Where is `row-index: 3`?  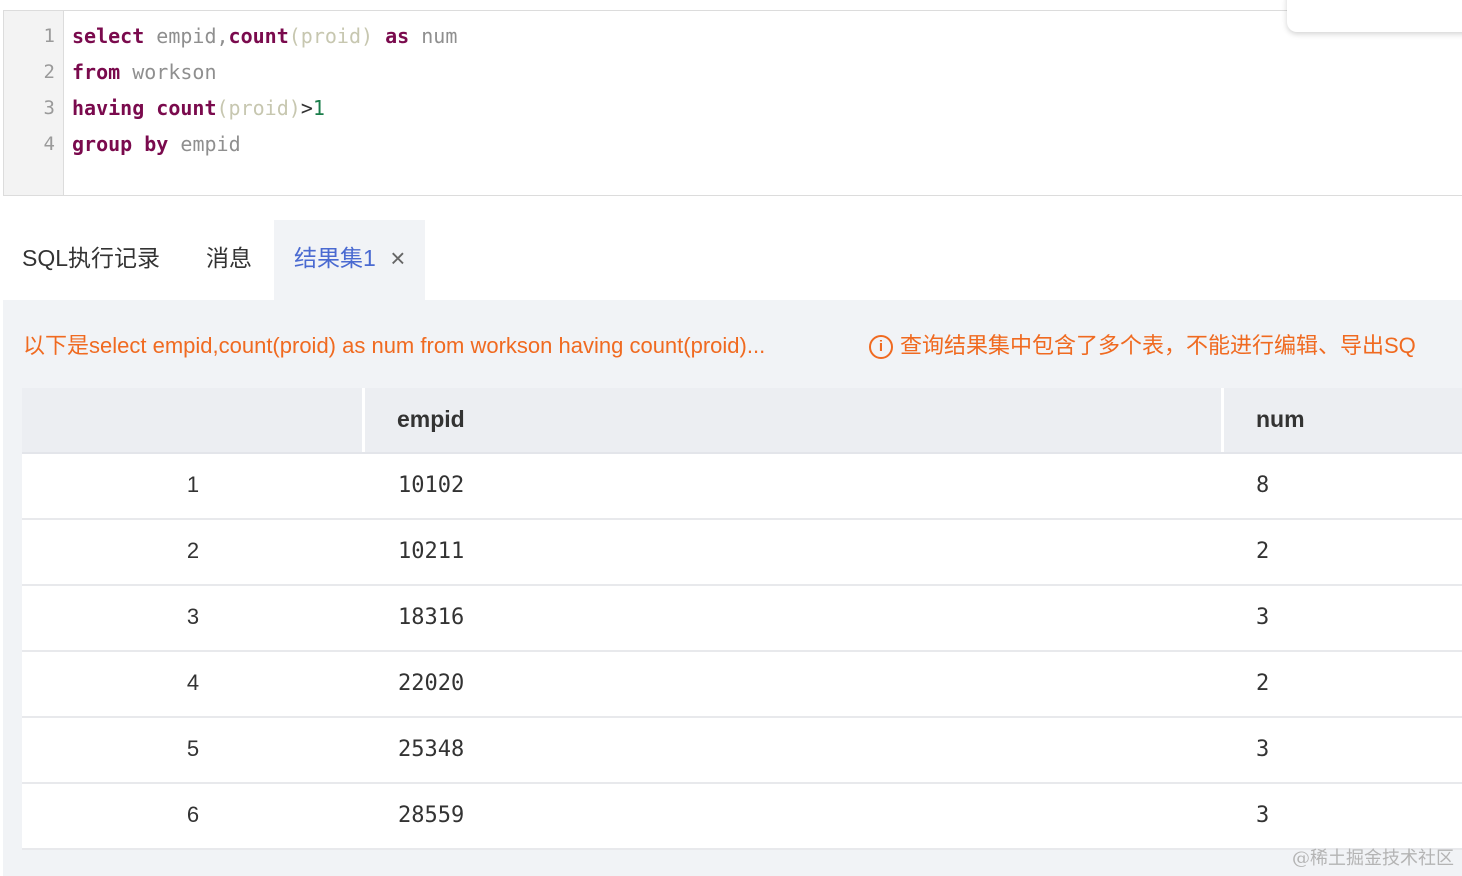
row-index: 3 is located at coordinates (193, 617).